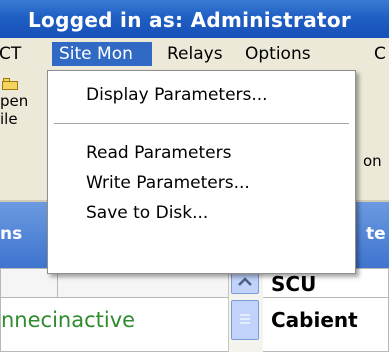 The image size is (389, 352). I want to click on open-file-button: pen ile, so click(20, 108).